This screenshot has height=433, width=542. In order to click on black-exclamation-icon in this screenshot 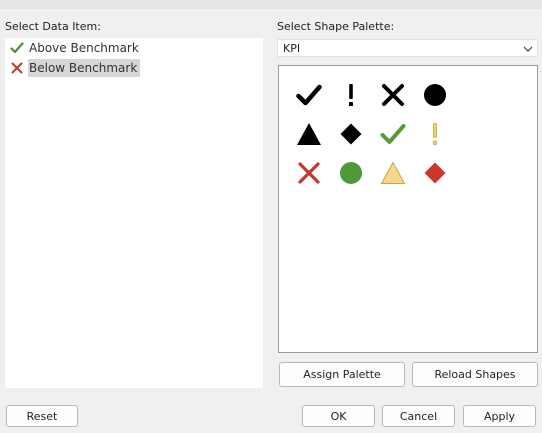, I will do `click(351, 94)`.